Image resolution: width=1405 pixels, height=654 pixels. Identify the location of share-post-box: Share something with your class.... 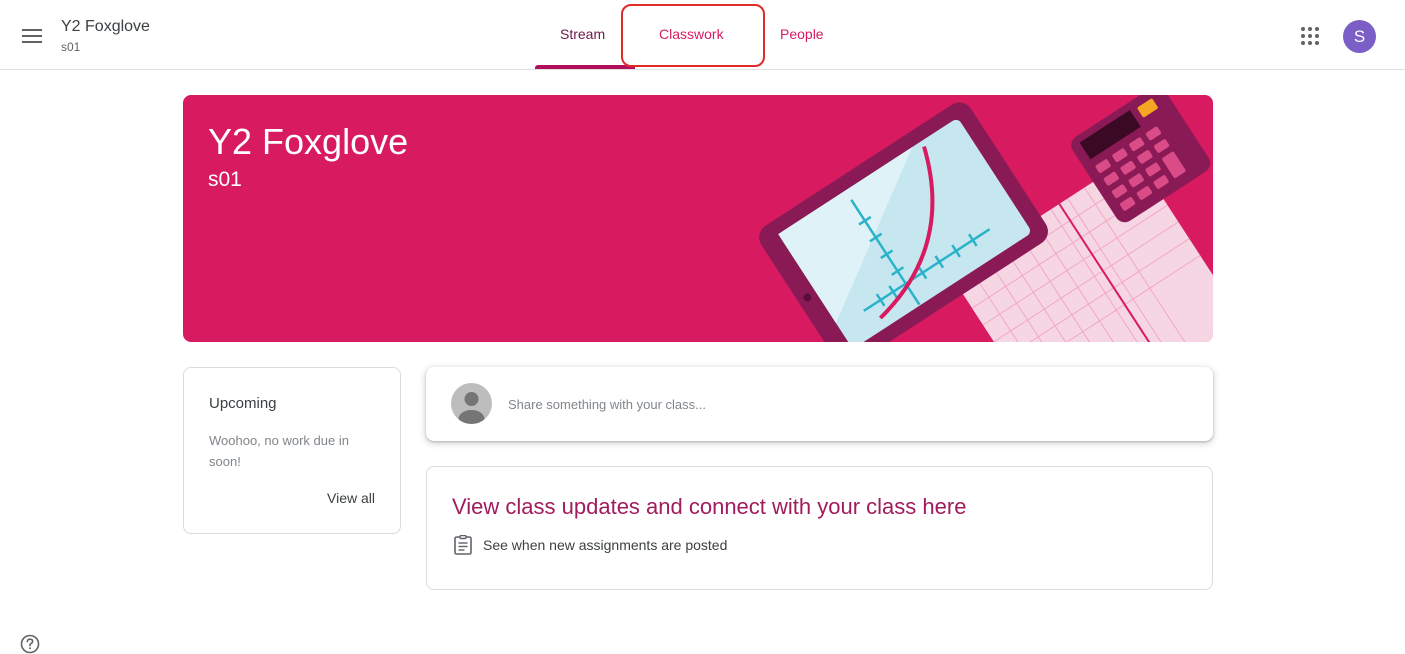
(819, 404).